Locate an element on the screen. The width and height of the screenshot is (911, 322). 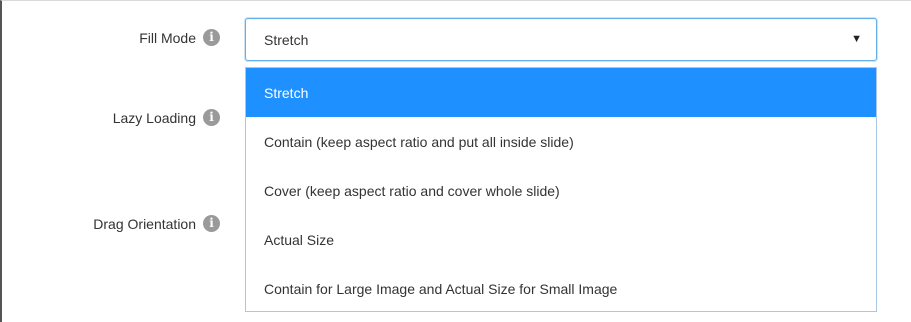
dropdown-option-stretch: Stretch is located at coordinates (561, 92).